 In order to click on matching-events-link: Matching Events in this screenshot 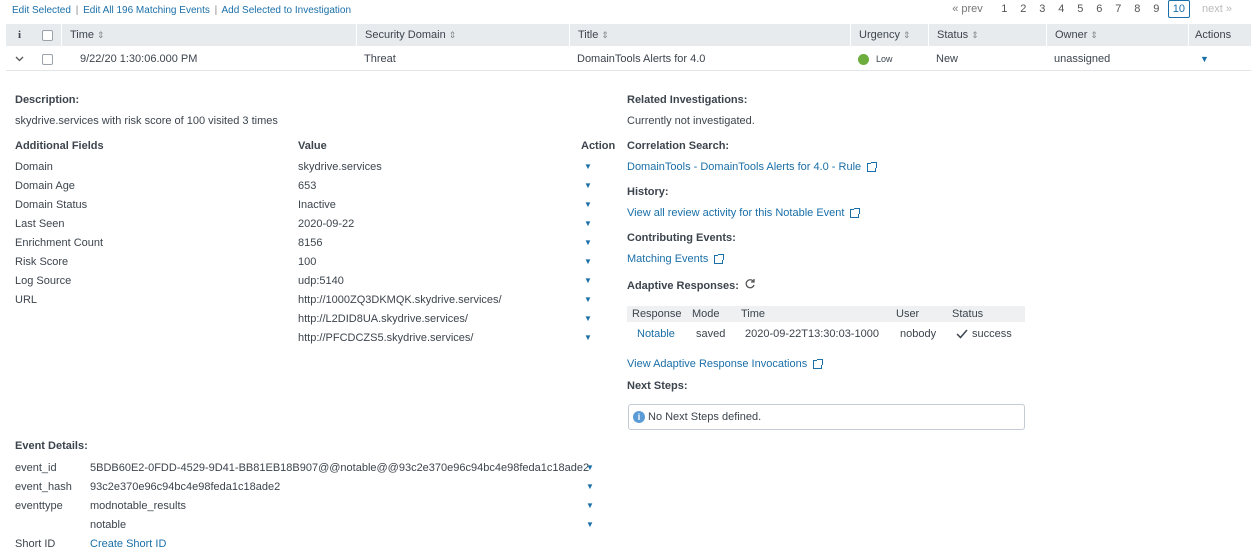, I will do `click(676, 259)`.